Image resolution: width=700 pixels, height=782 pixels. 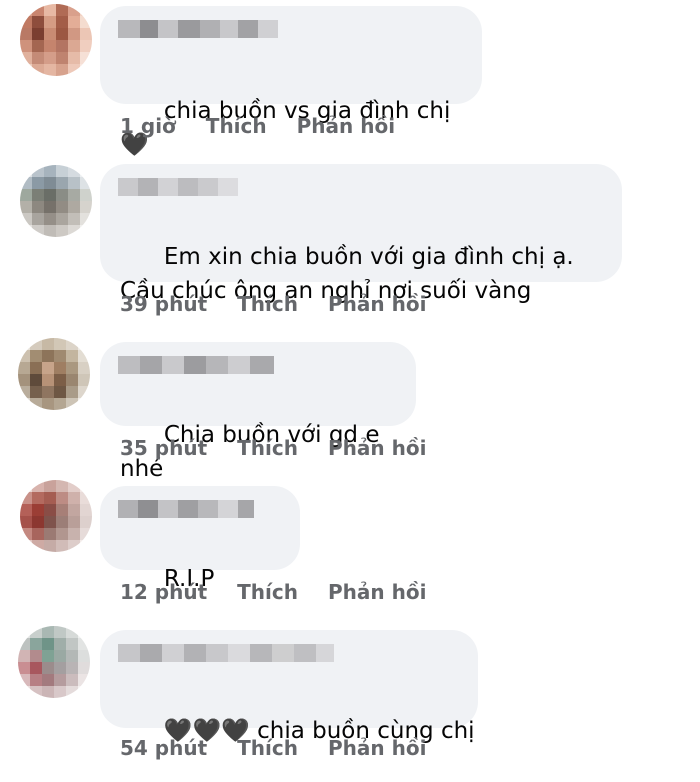 I want to click on comment-timestamp: 1 giờ, so click(x=148, y=126).